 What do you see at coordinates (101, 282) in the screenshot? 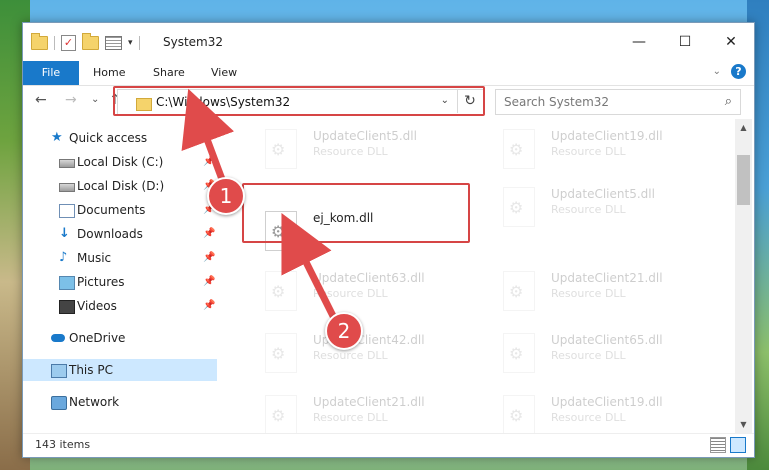
I see `sidebar-item-label: Pictures` at bounding box center [101, 282].